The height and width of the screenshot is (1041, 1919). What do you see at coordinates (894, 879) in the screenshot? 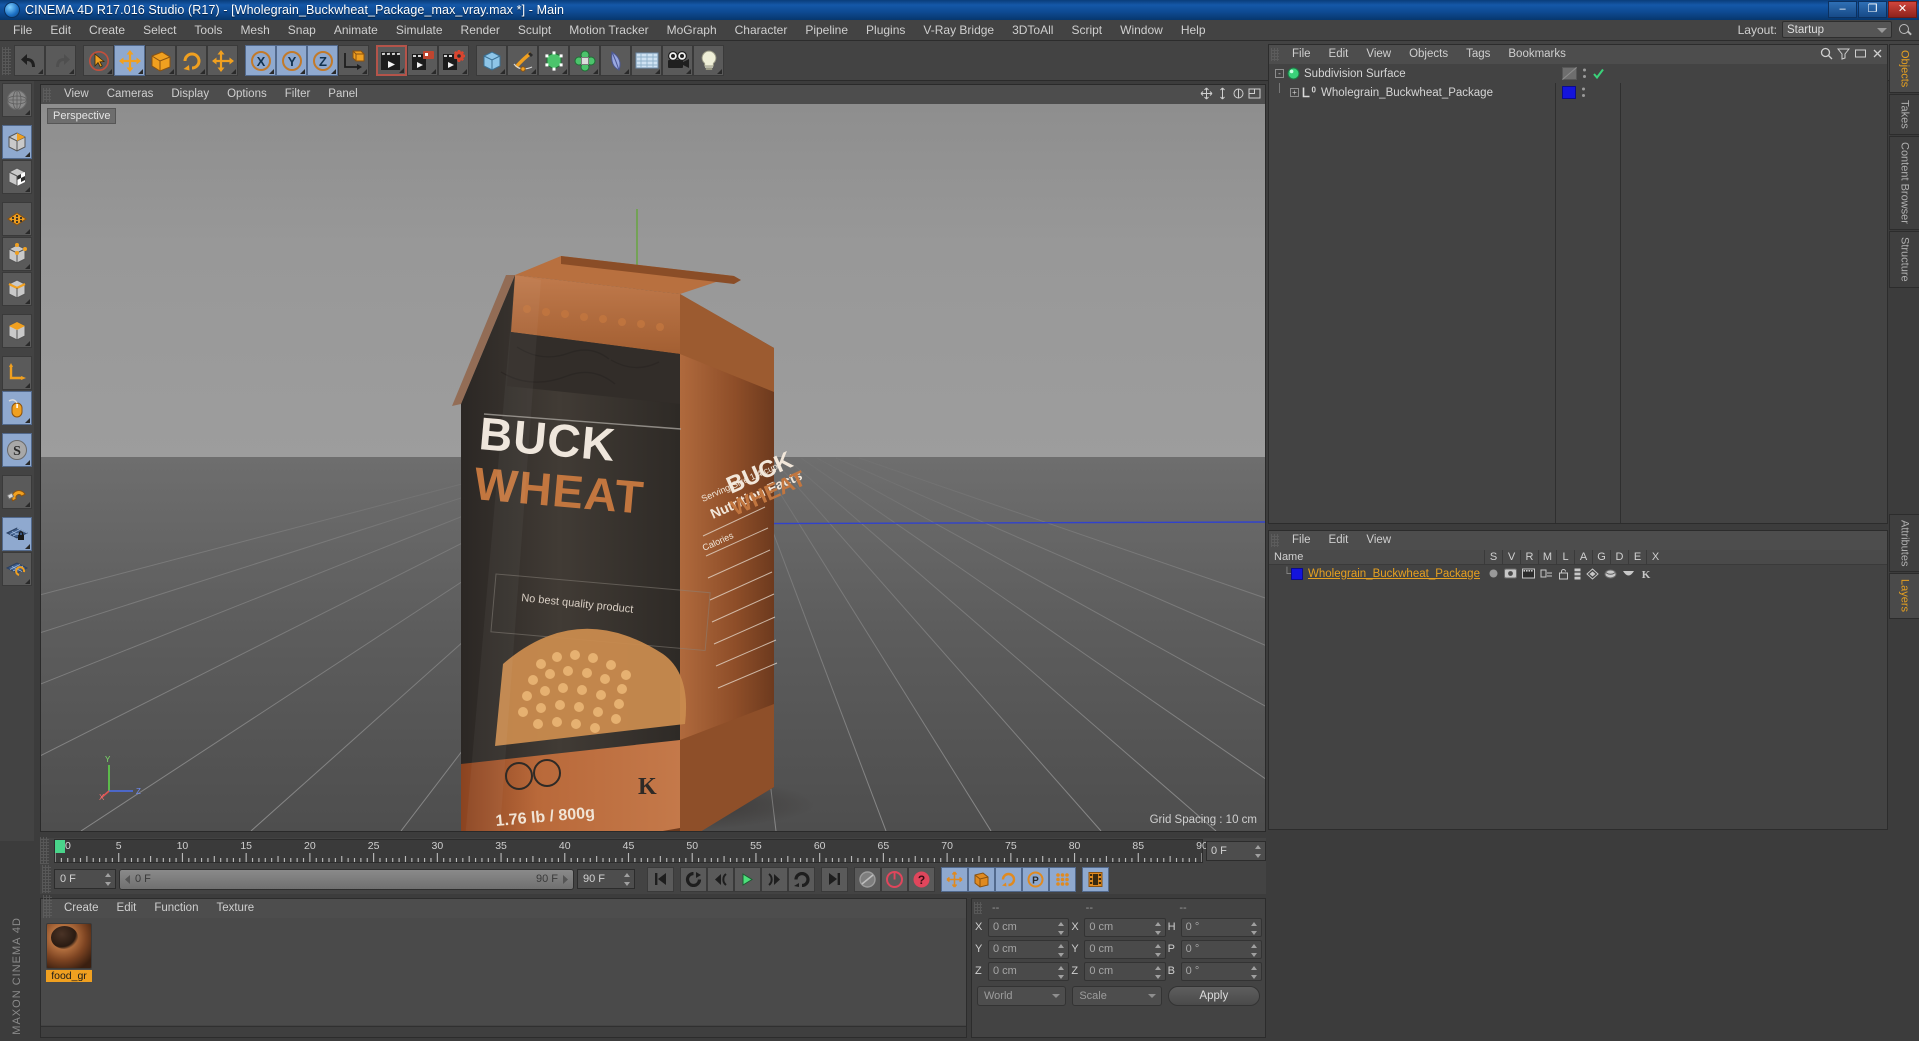
I see `autokeying-button` at bounding box center [894, 879].